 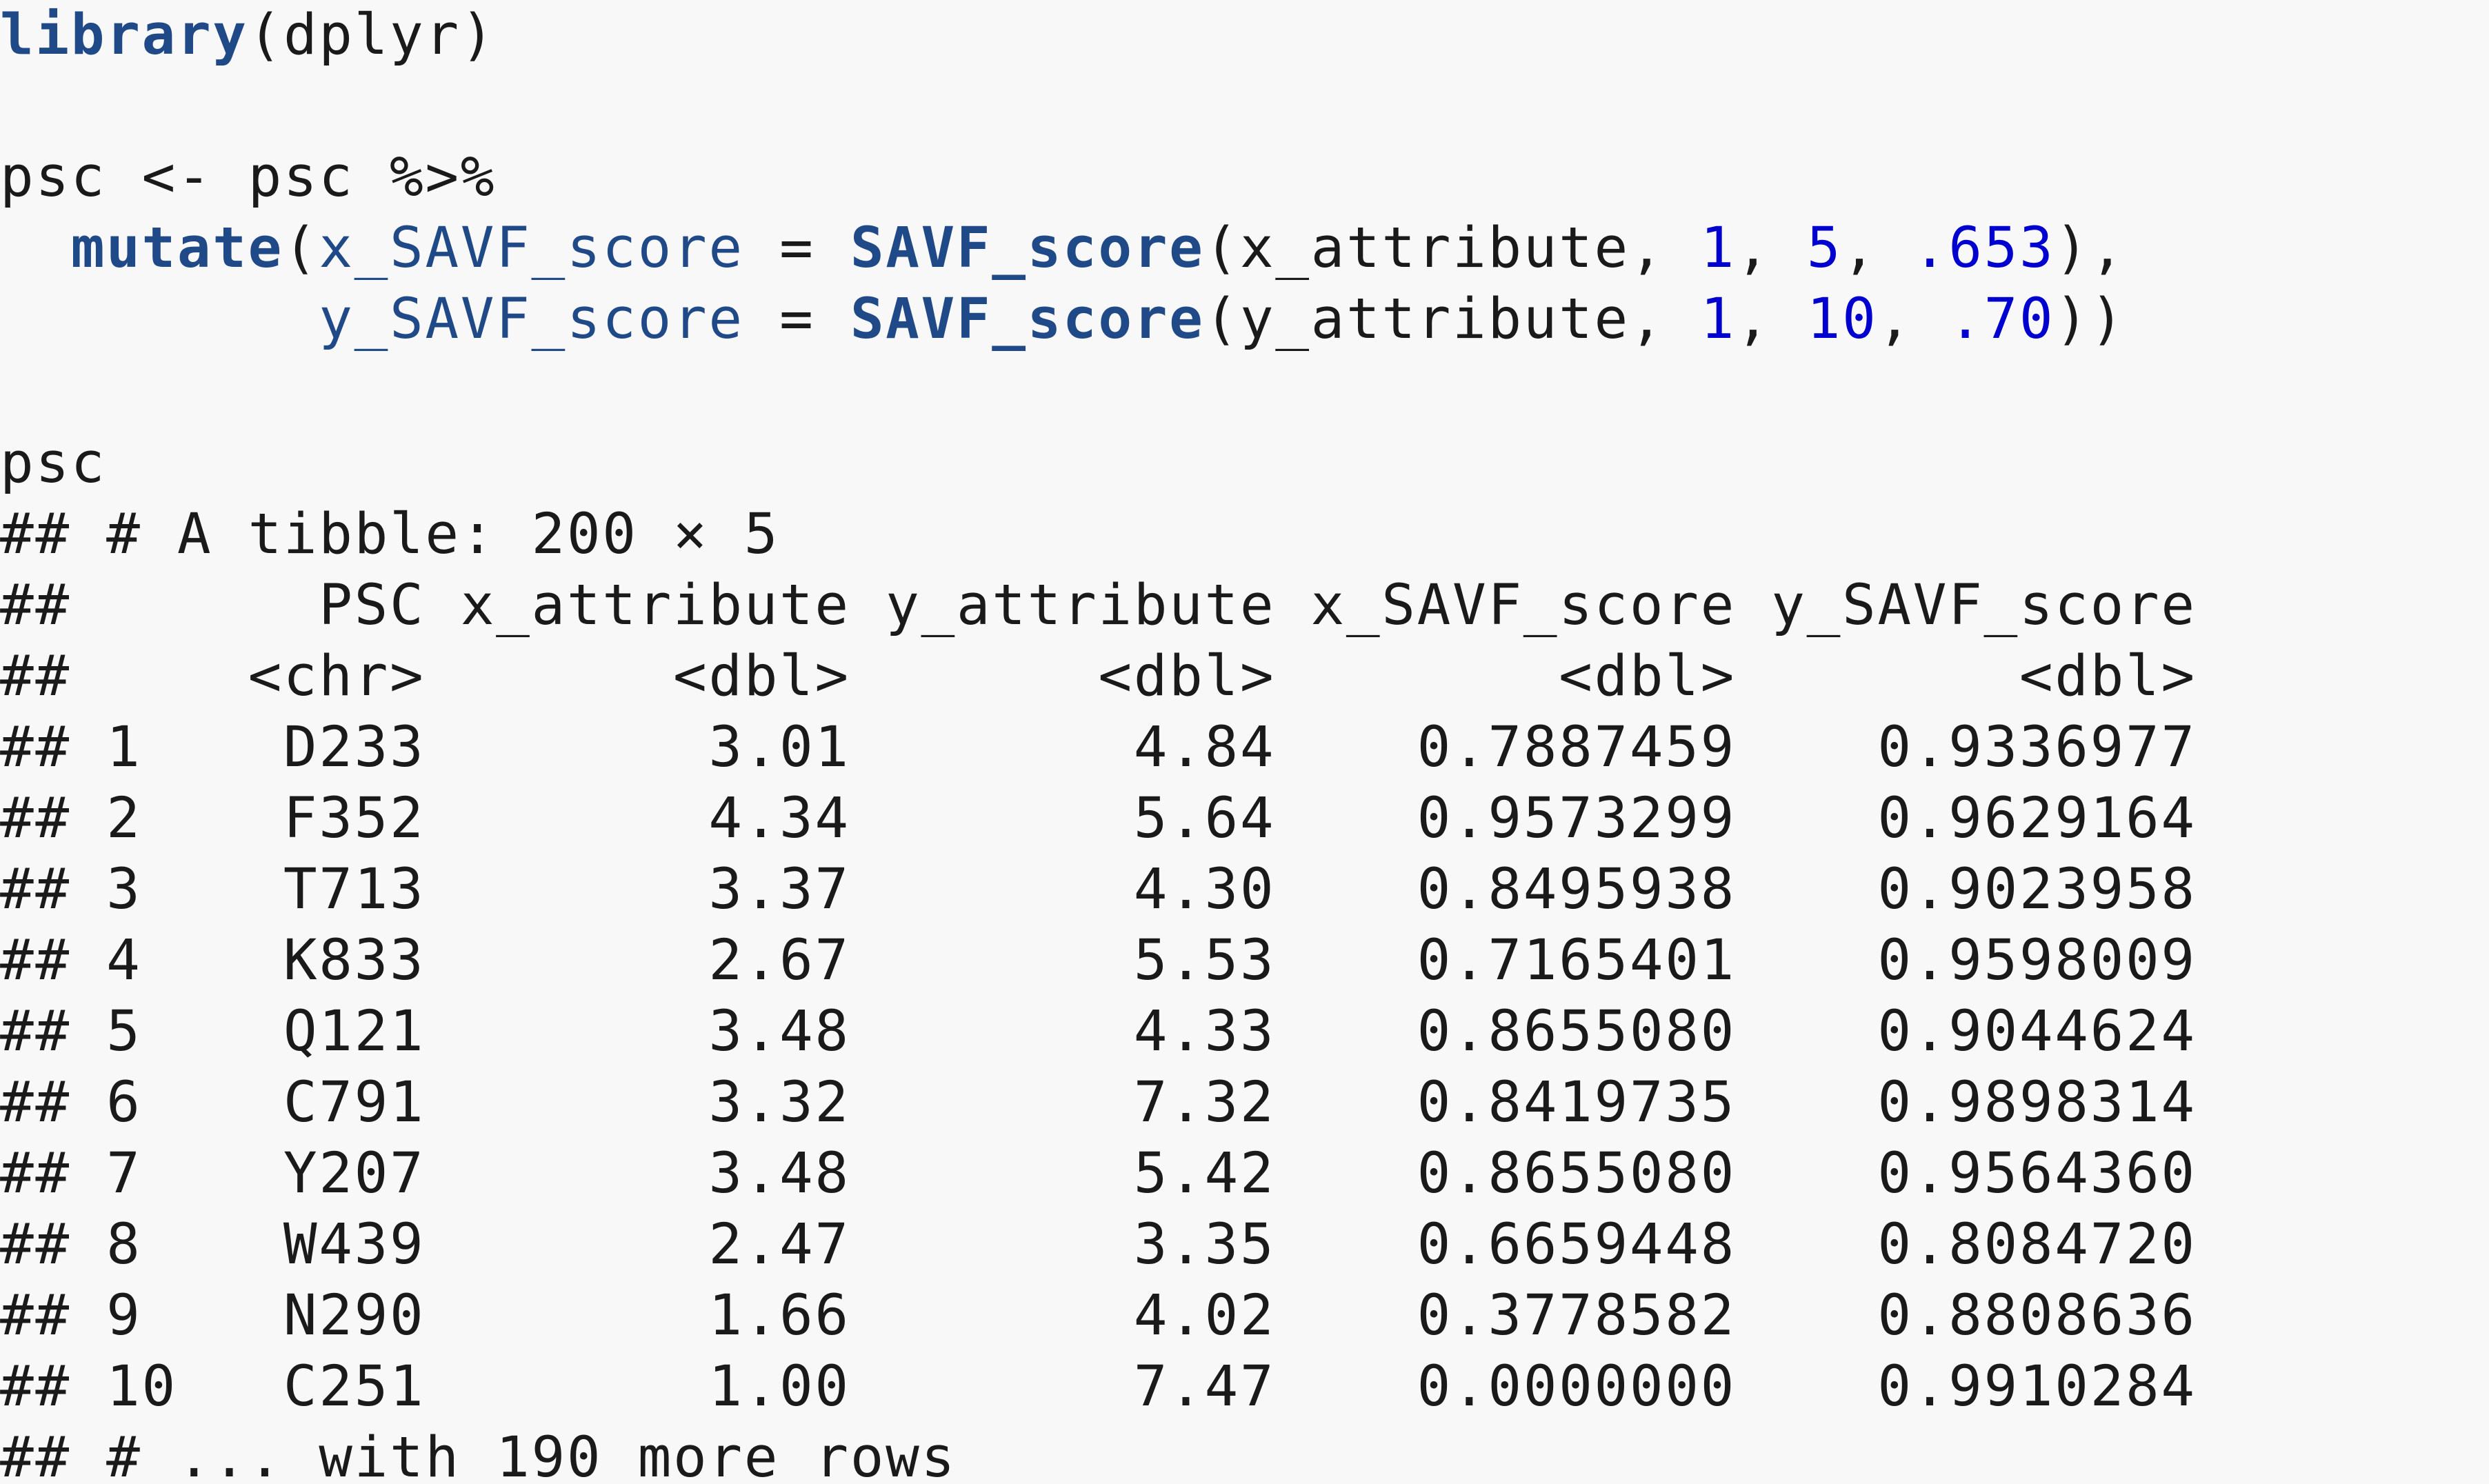 What do you see at coordinates (2001, 319) in the screenshot?
I see `number-literal: .70` at bounding box center [2001, 319].